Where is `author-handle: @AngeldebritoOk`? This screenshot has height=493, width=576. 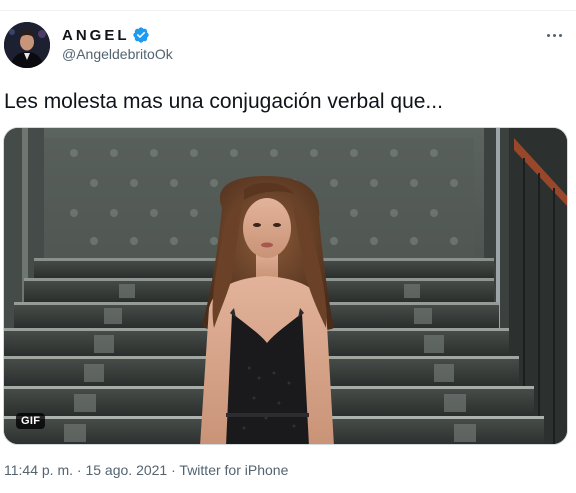 author-handle: @AngeldebritoOk is located at coordinates (117, 54).